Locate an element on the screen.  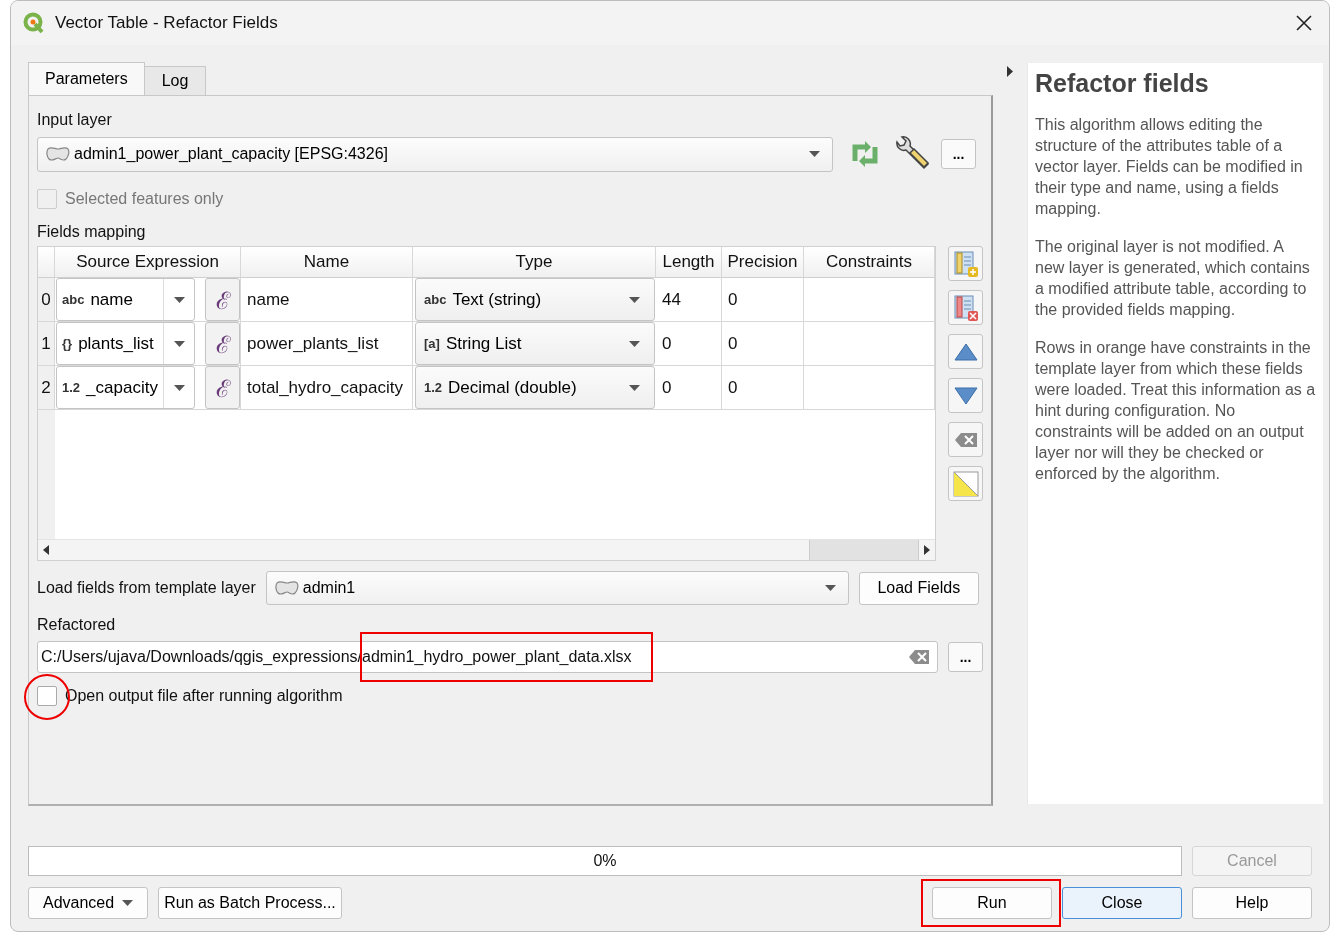
table-cell: 44 is located at coordinates (689, 300).